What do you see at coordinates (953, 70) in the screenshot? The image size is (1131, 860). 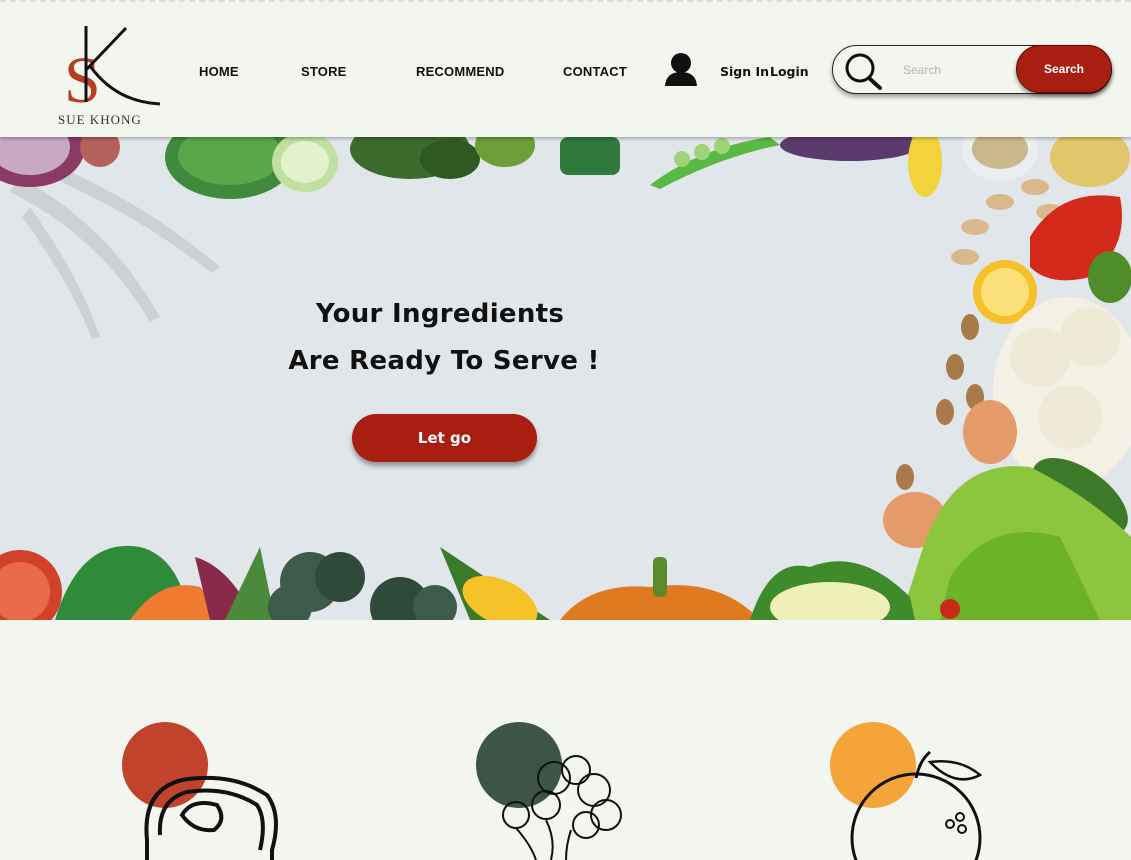 I see `search-input` at bounding box center [953, 70].